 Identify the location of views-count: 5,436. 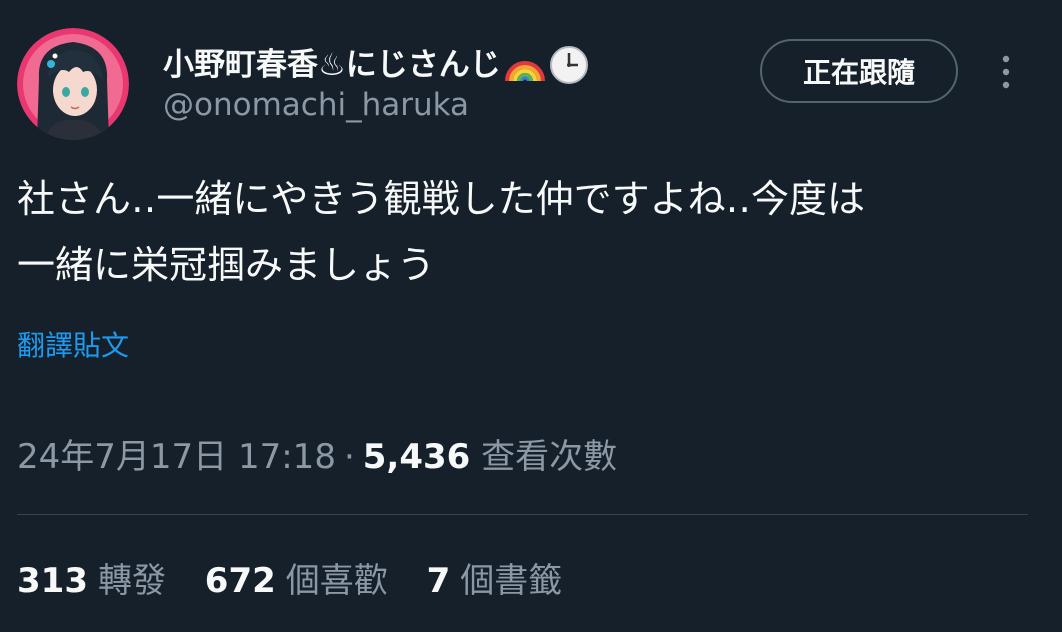
(416, 457).